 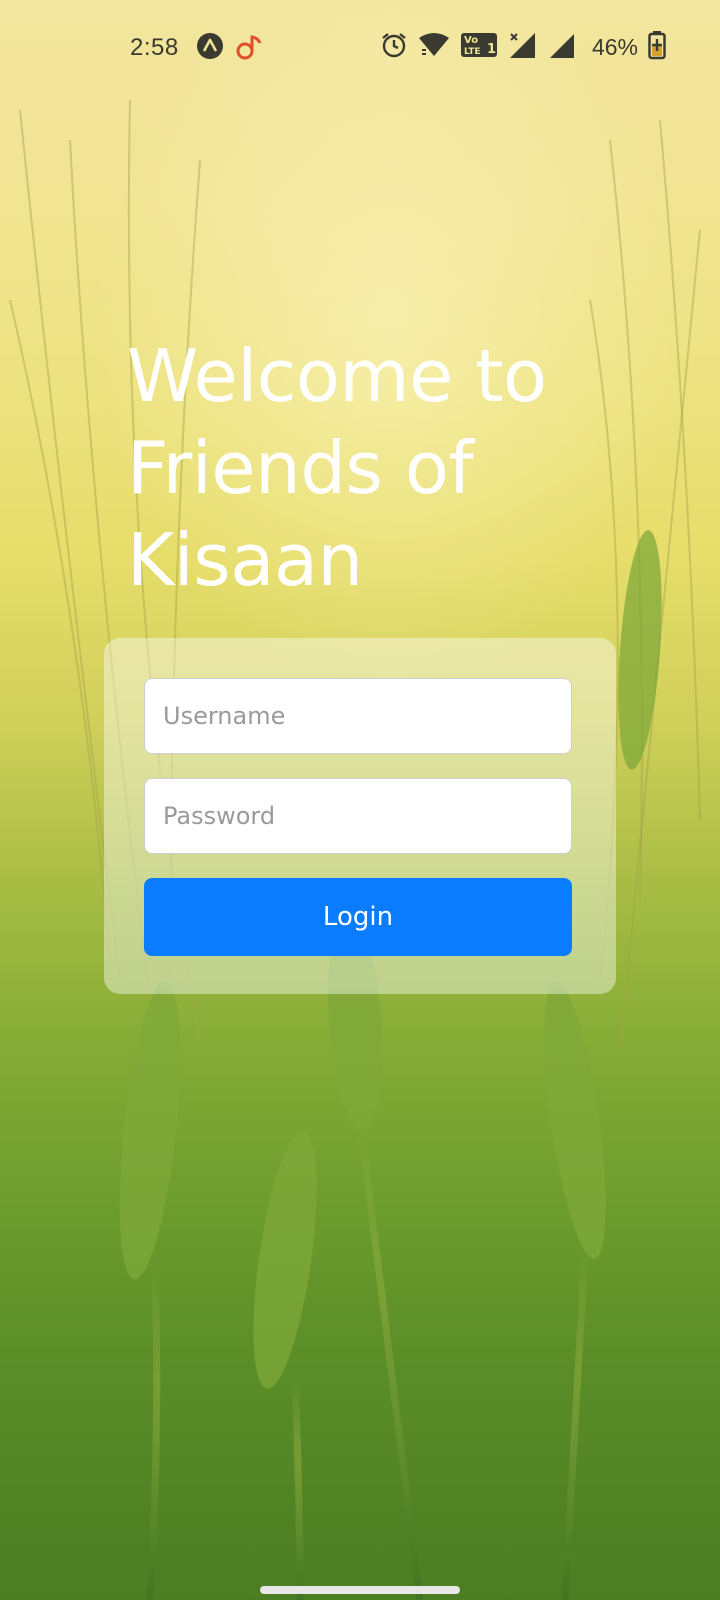 I want to click on status-bar: 2:58 Vo LTE 1 46%, so click(x=360, y=48).